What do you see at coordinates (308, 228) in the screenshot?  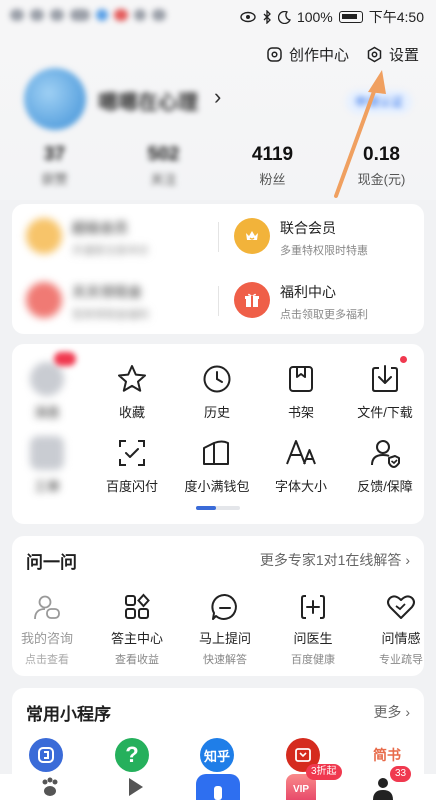 I see `member-title: 联合会员` at bounding box center [308, 228].